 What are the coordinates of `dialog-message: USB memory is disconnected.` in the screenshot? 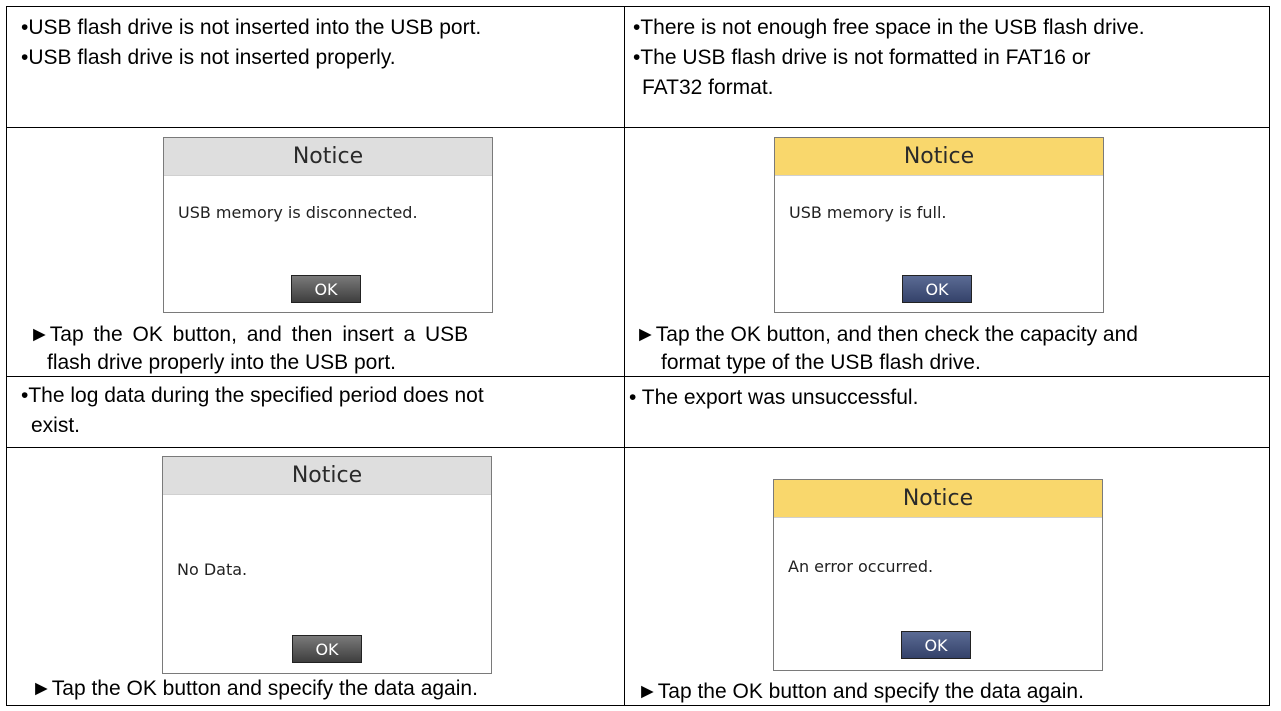 It's located at (298, 212).